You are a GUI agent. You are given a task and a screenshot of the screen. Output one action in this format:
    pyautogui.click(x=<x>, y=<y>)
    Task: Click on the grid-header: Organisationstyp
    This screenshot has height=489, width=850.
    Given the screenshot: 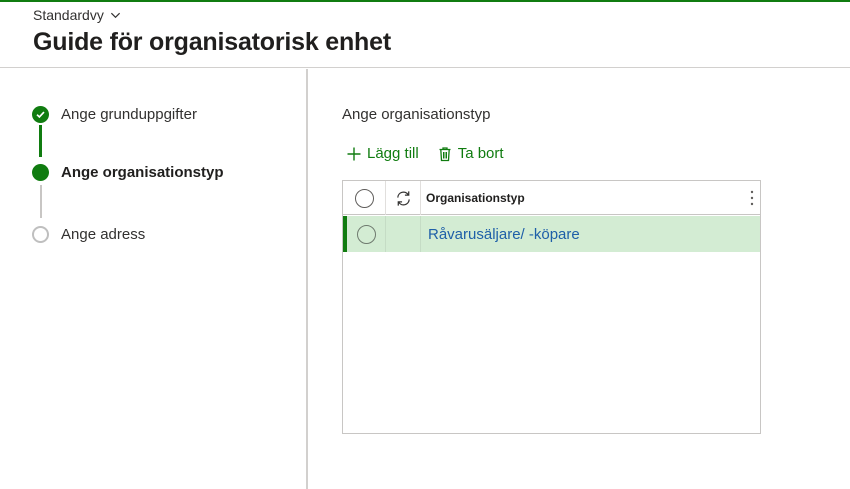 What is the action you would take?
    pyautogui.click(x=551, y=198)
    